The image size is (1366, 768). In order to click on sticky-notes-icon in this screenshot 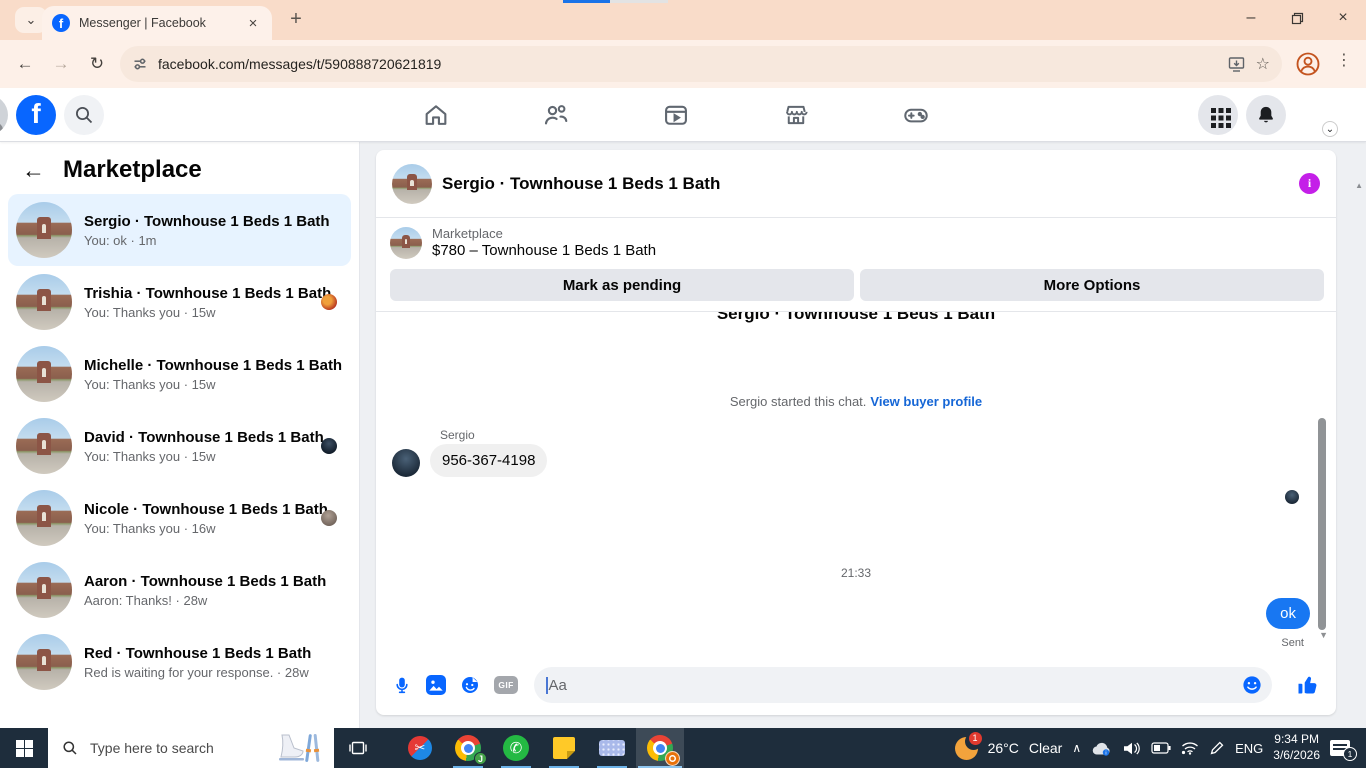, I will do `click(564, 748)`.